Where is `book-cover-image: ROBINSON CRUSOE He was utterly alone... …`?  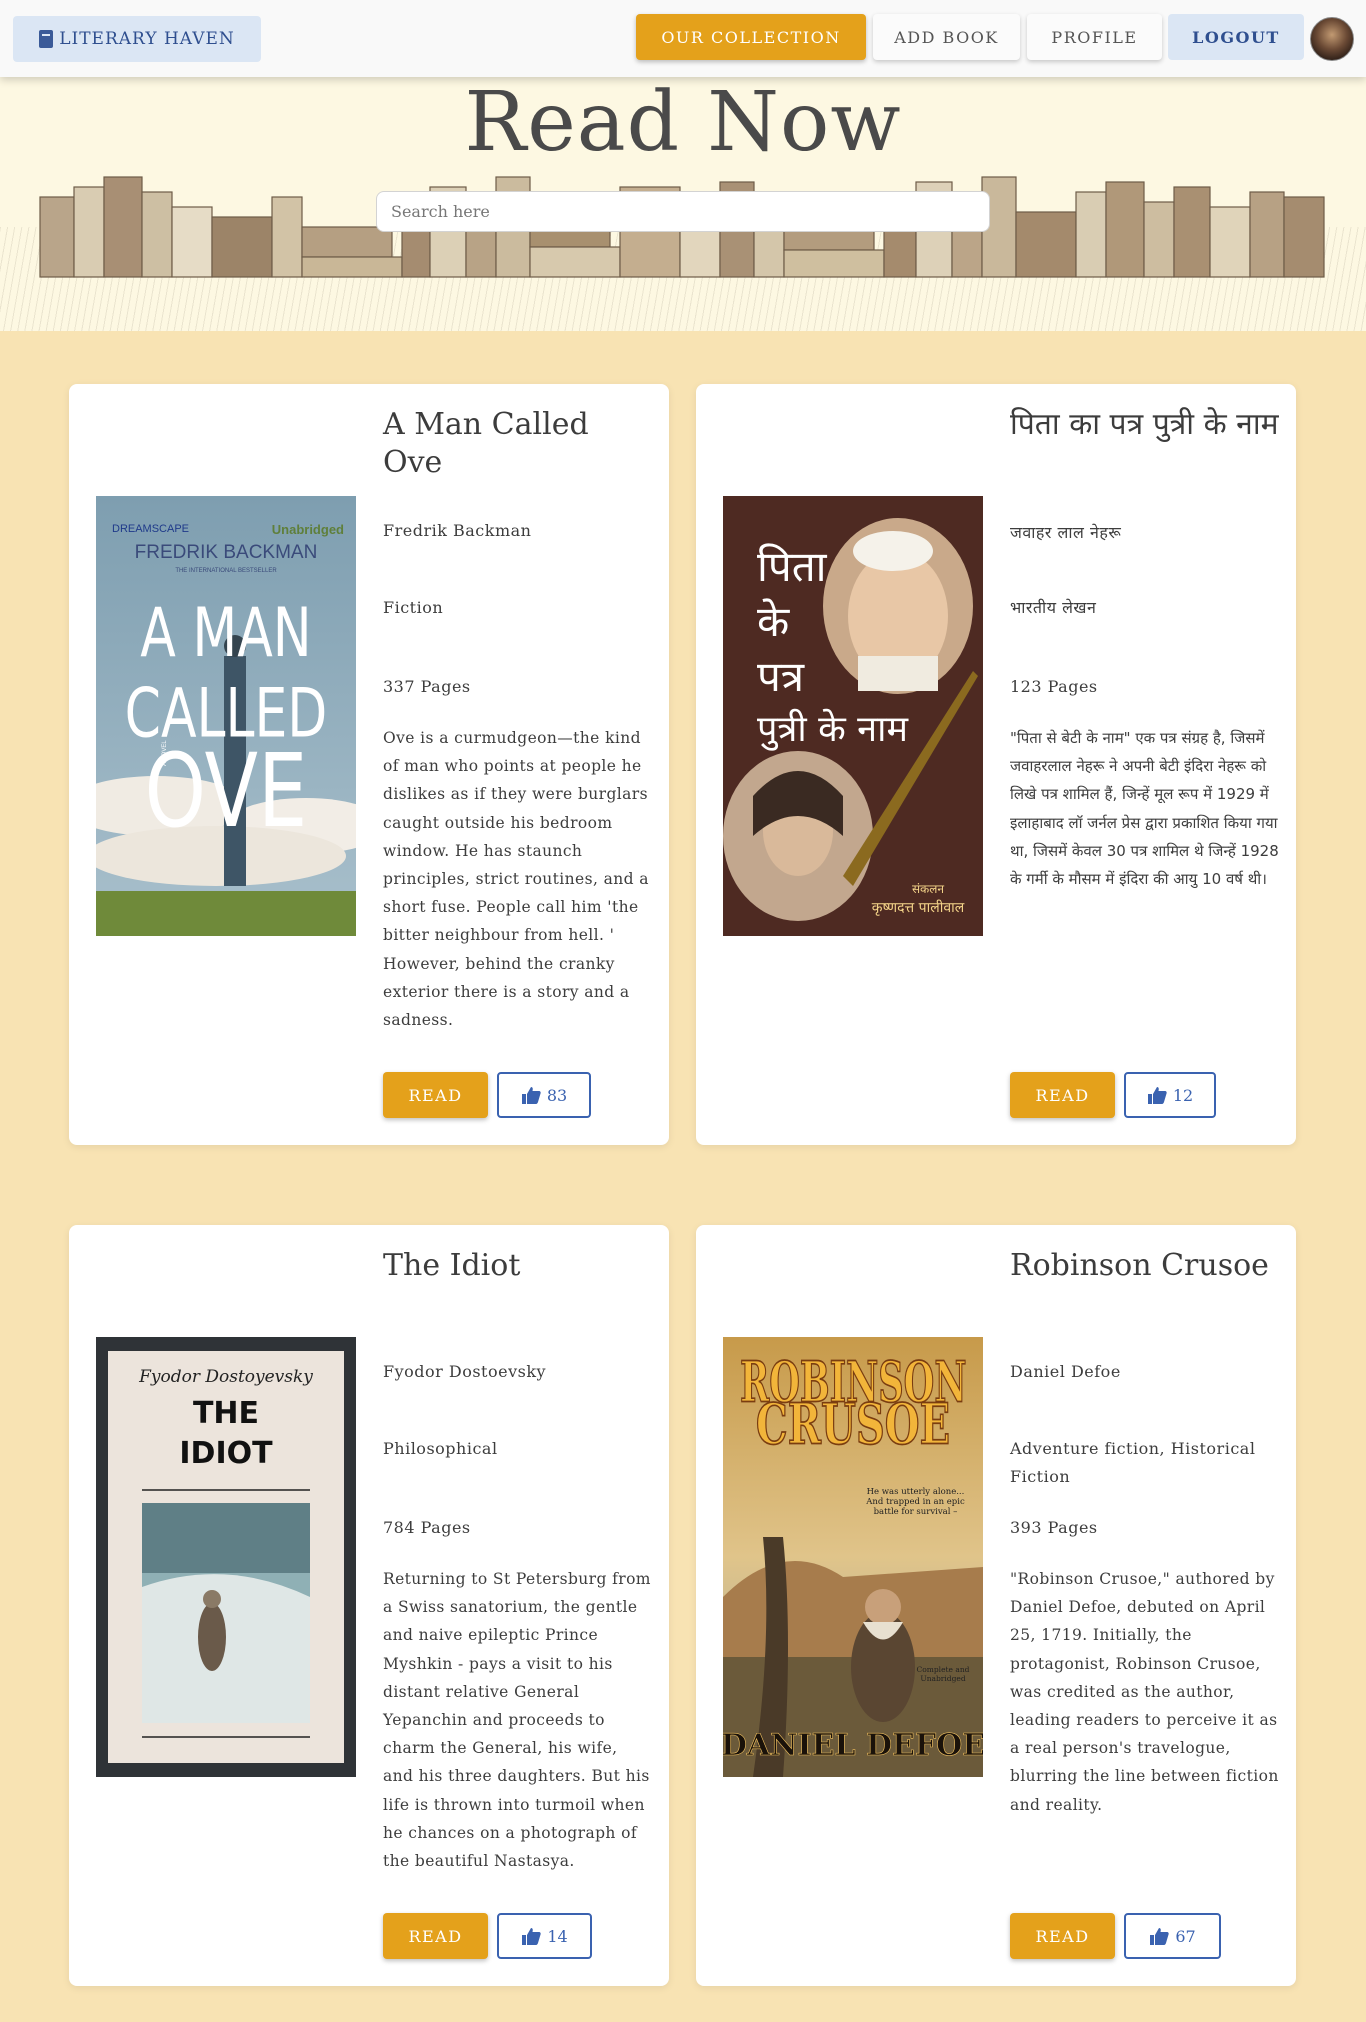
book-cover-image: ROBINSON CRUSOE He was utterly alone... … is located at coordinates (853, 1557).